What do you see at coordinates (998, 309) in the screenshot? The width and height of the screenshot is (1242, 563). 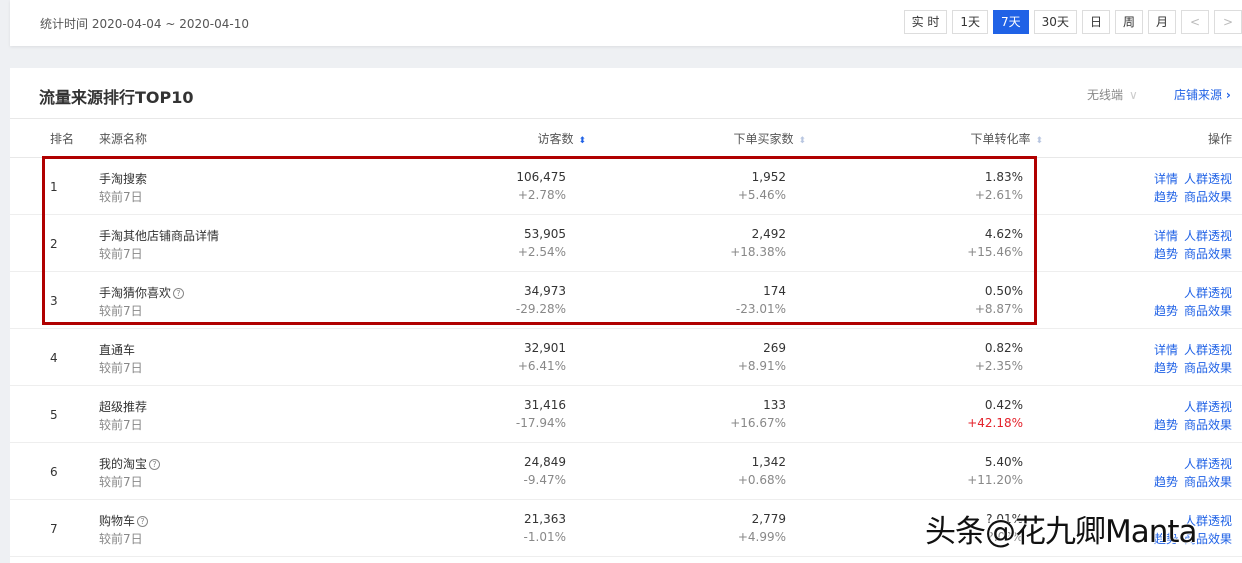 I see `rate-change: +8.87%` at bounding box center [998, 309].